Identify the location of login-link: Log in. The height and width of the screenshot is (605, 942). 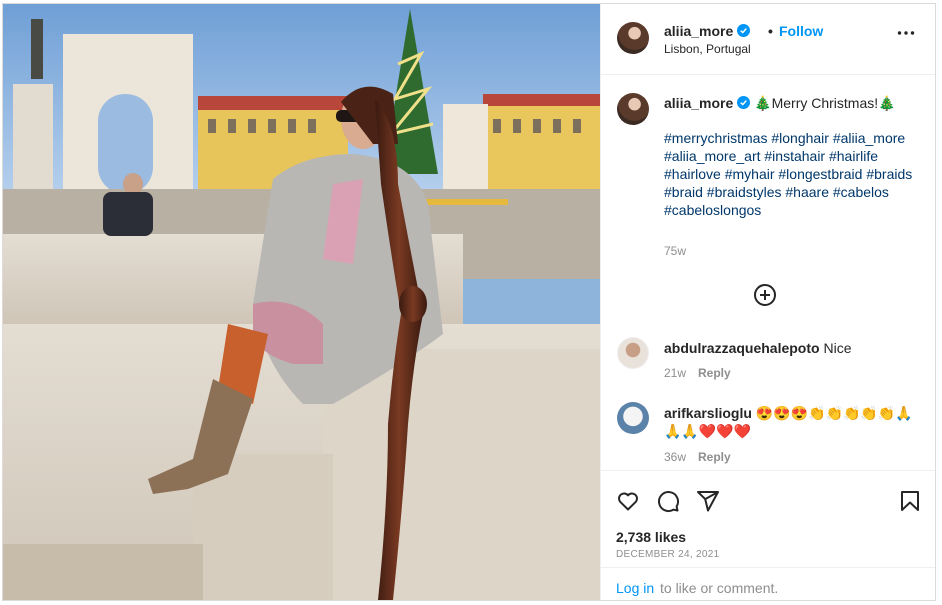
(635, 588).